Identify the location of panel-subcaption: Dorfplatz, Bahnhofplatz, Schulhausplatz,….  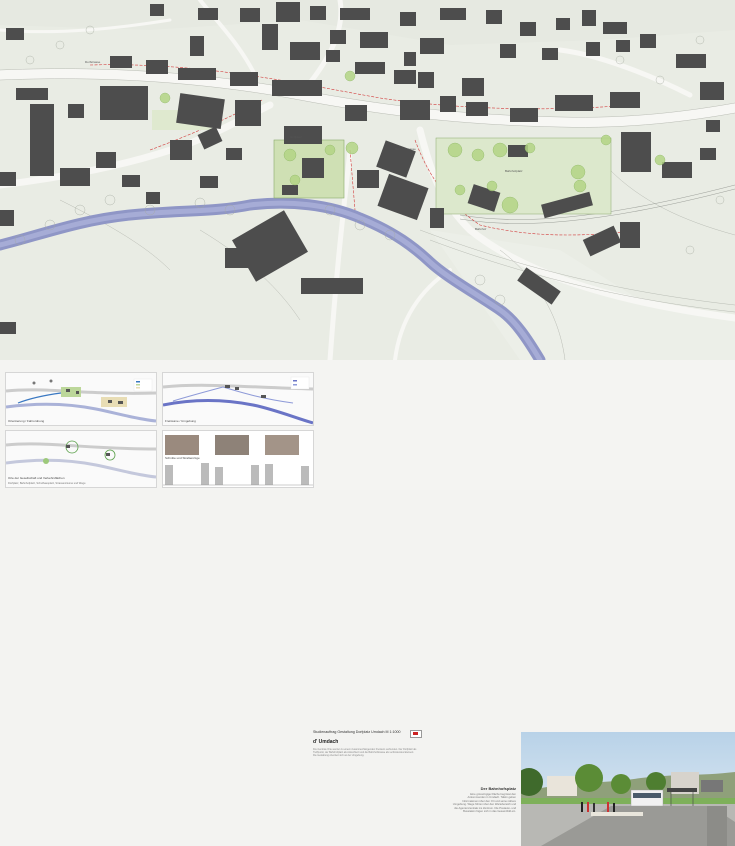
(47, 483).